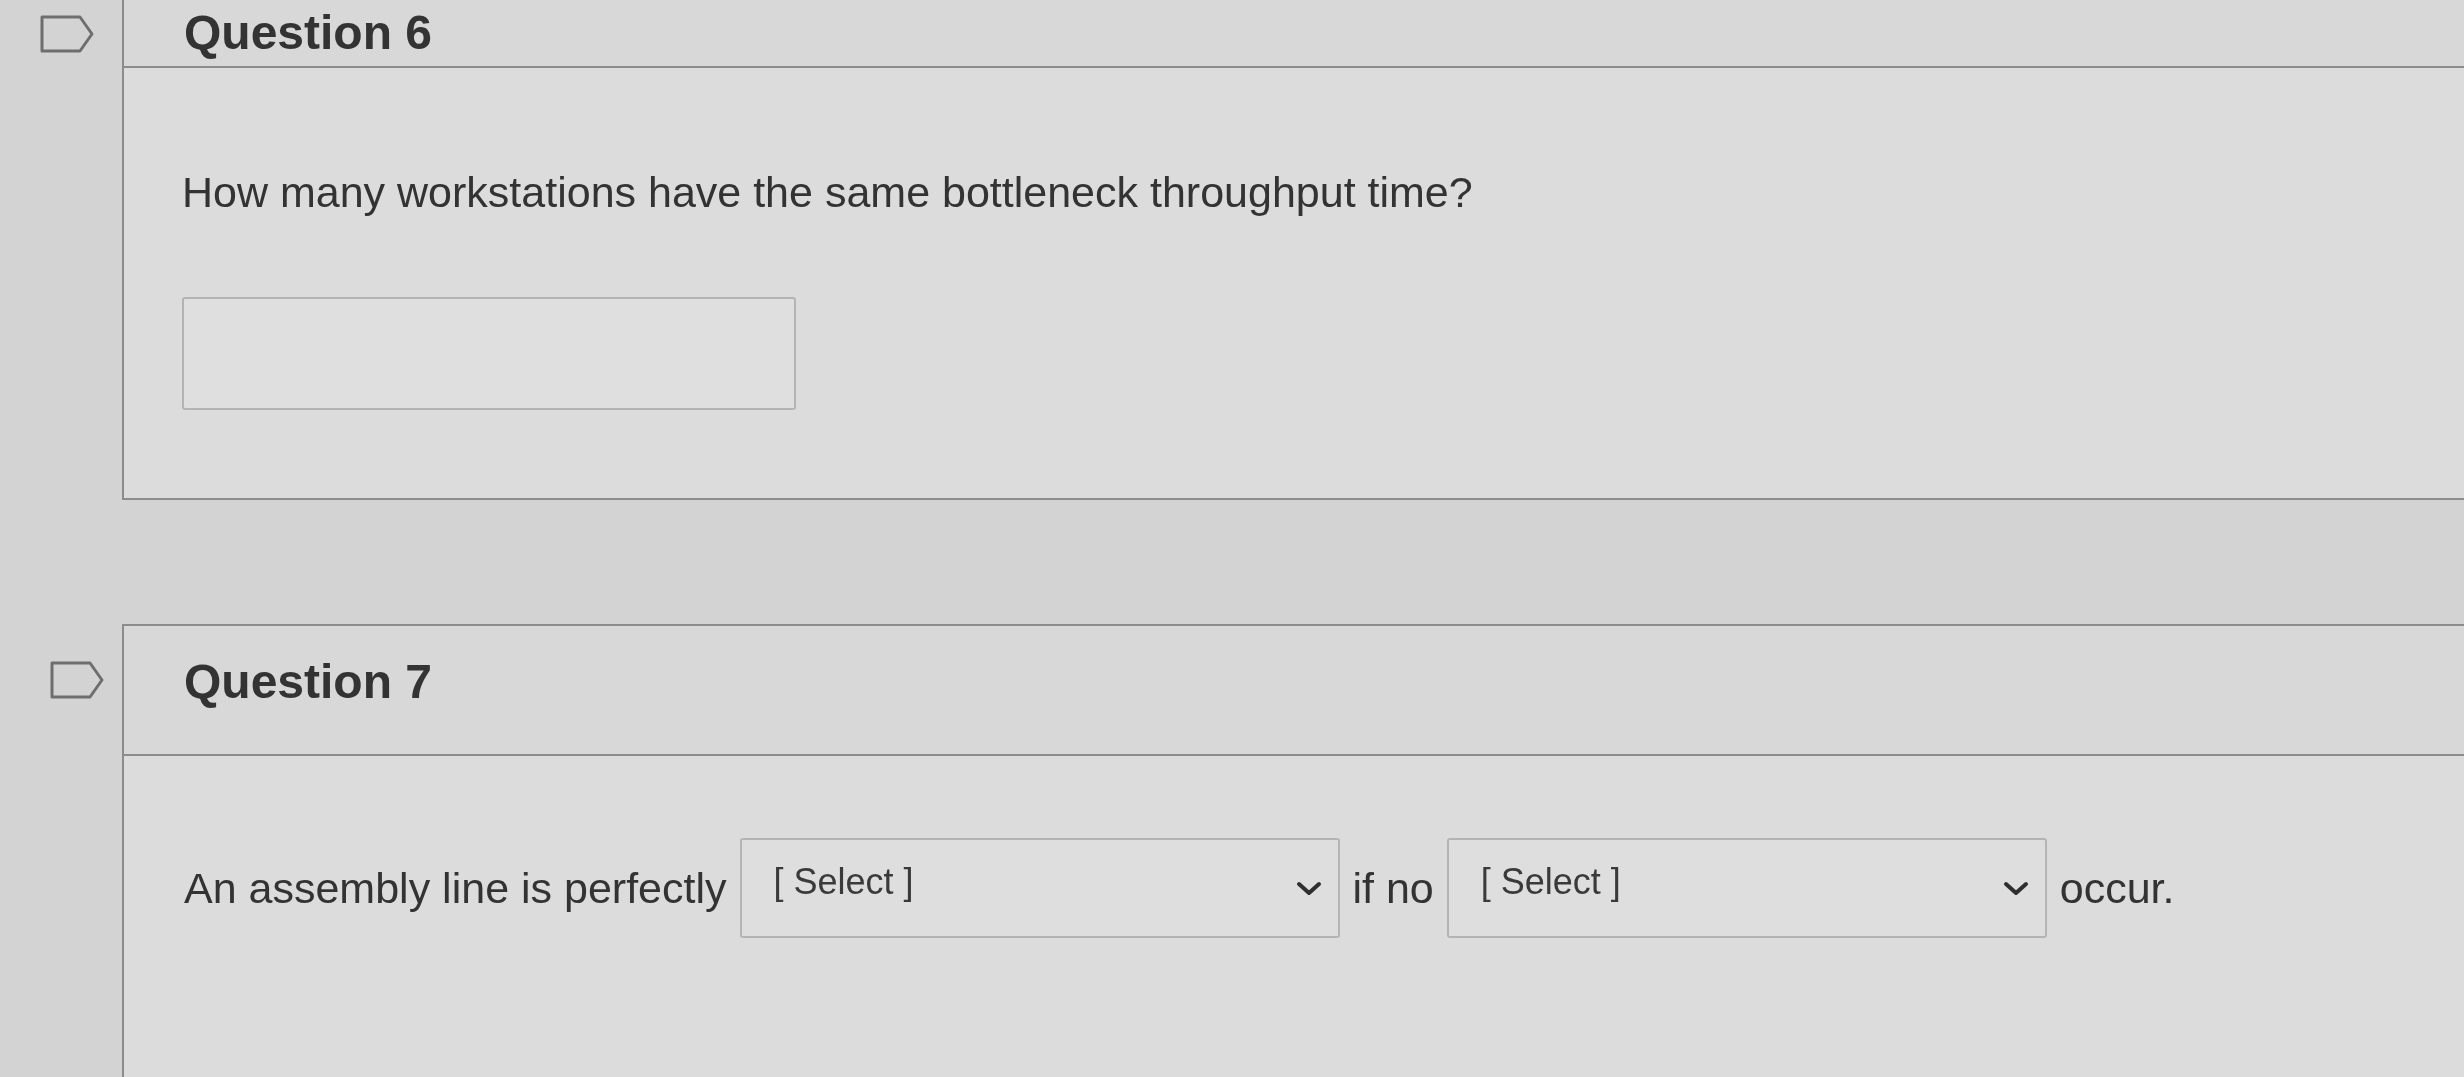 This screenshot has height=1077, width=2464. What do you see at coordinates (827, 192) in the screenshot?
I see `question-text: How many workstations have the same bottleneck throughput time?` at bounding box center [827, 192].